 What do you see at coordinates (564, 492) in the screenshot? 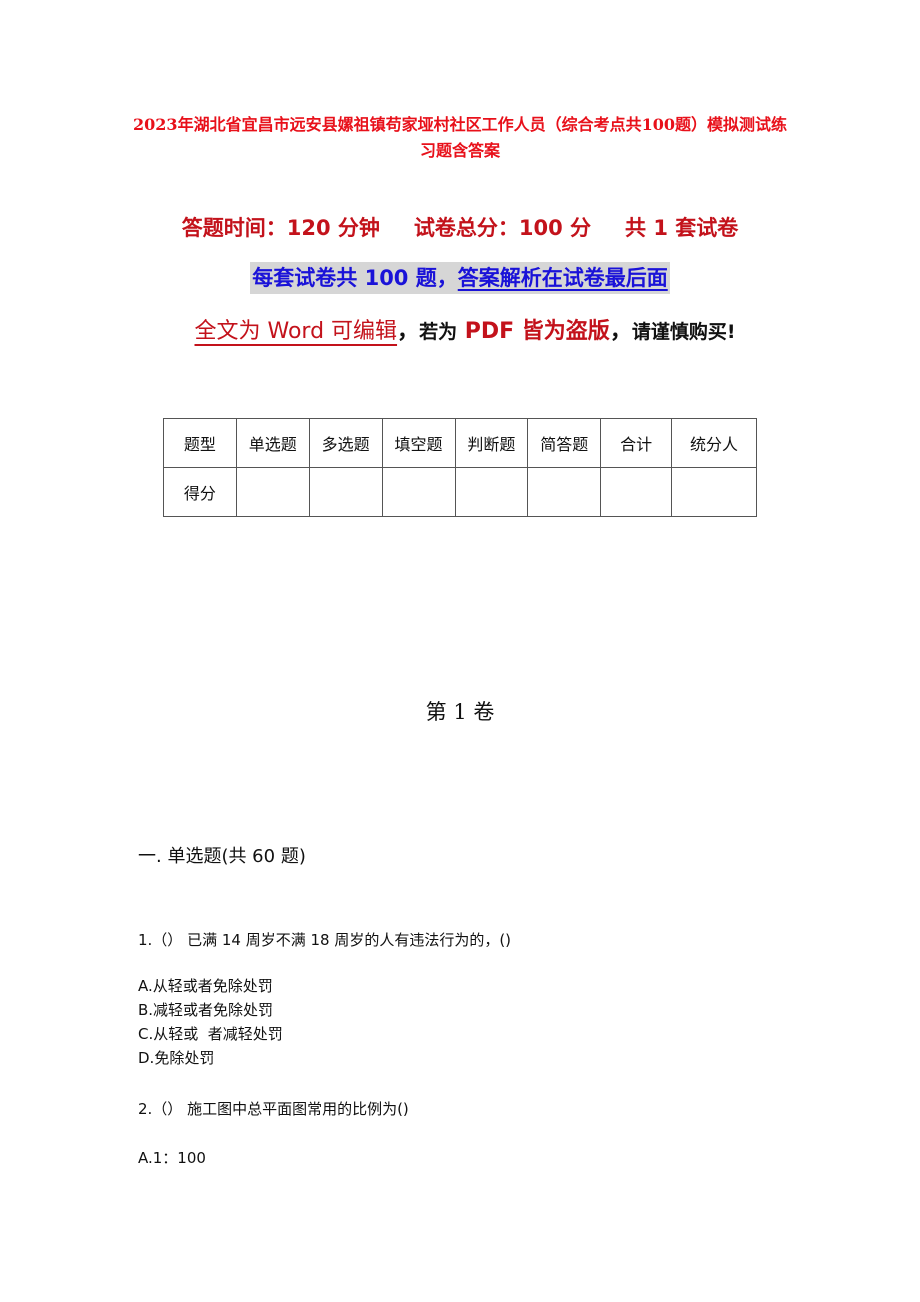
I see `score-cell-short-answer` at bounding box center [564, 492].